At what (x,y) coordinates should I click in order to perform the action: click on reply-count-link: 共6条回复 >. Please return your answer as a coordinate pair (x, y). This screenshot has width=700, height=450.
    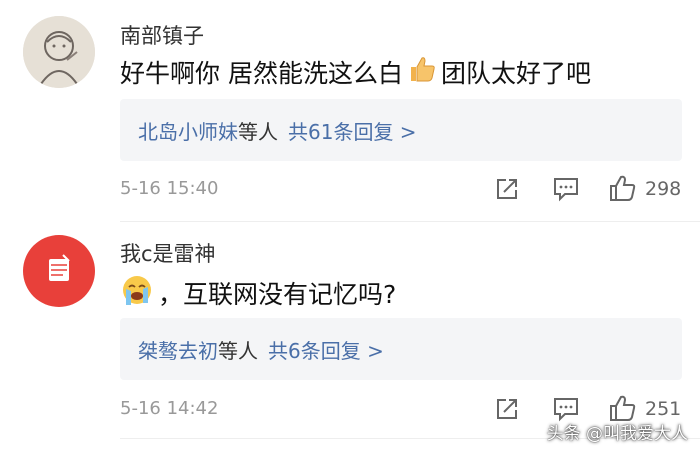
    Looking at the image, I should click on (326, 349).